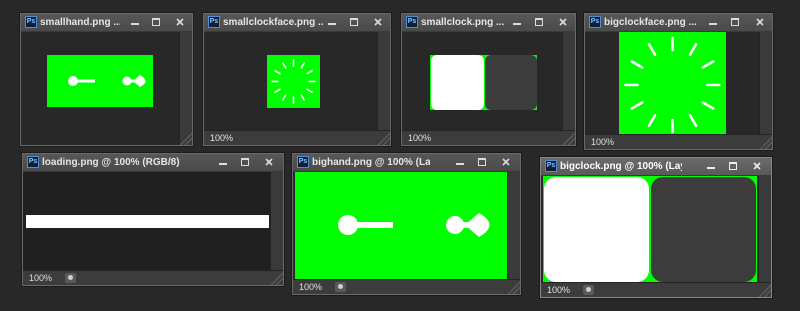  I want to click on document-window-smallclock: Ps smallclock.png ... 100%, so click(488, 79).